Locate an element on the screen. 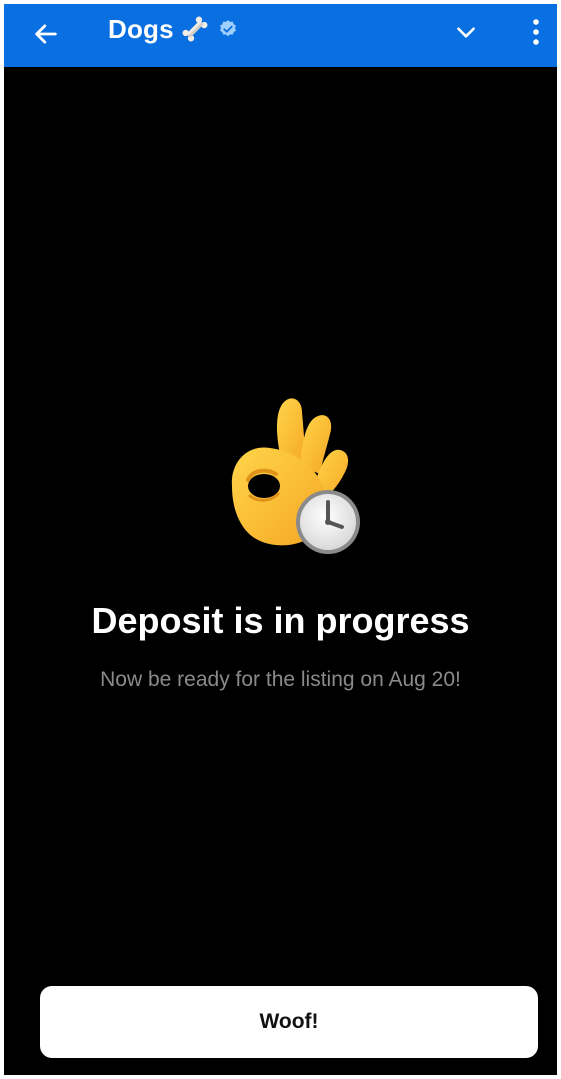 This screenshot has height=1079, width=561. page-title: Dogs is located at coordinates (141, 28).